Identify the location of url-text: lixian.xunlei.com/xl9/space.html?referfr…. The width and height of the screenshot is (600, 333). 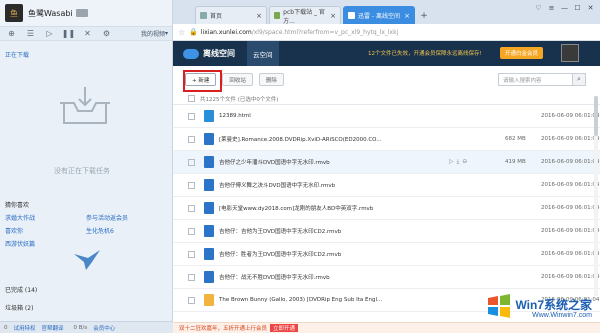
(299, 32).